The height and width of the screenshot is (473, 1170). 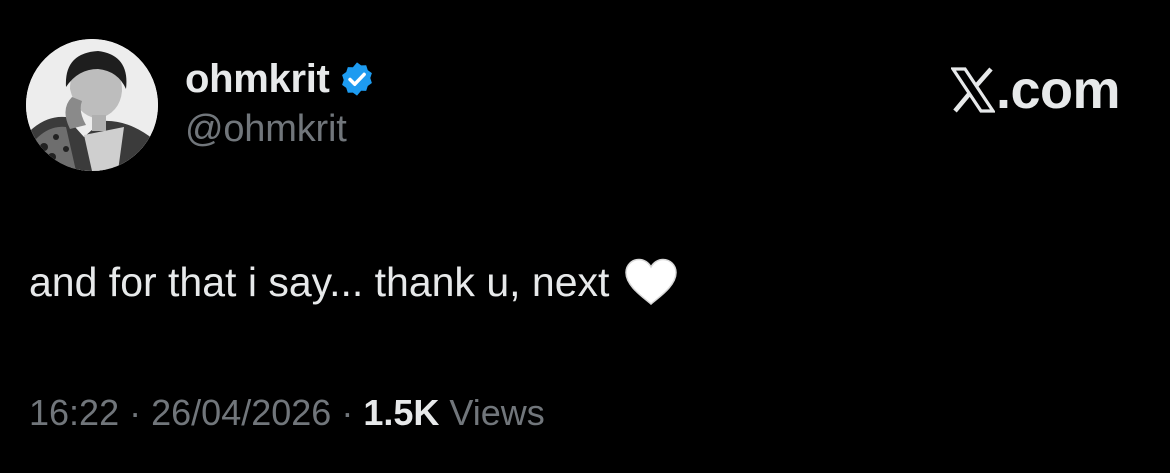 I want to click on tweet-meta: 16:22 · 26/04/2026 · 1.5K Views, so click(x=287, y=413).